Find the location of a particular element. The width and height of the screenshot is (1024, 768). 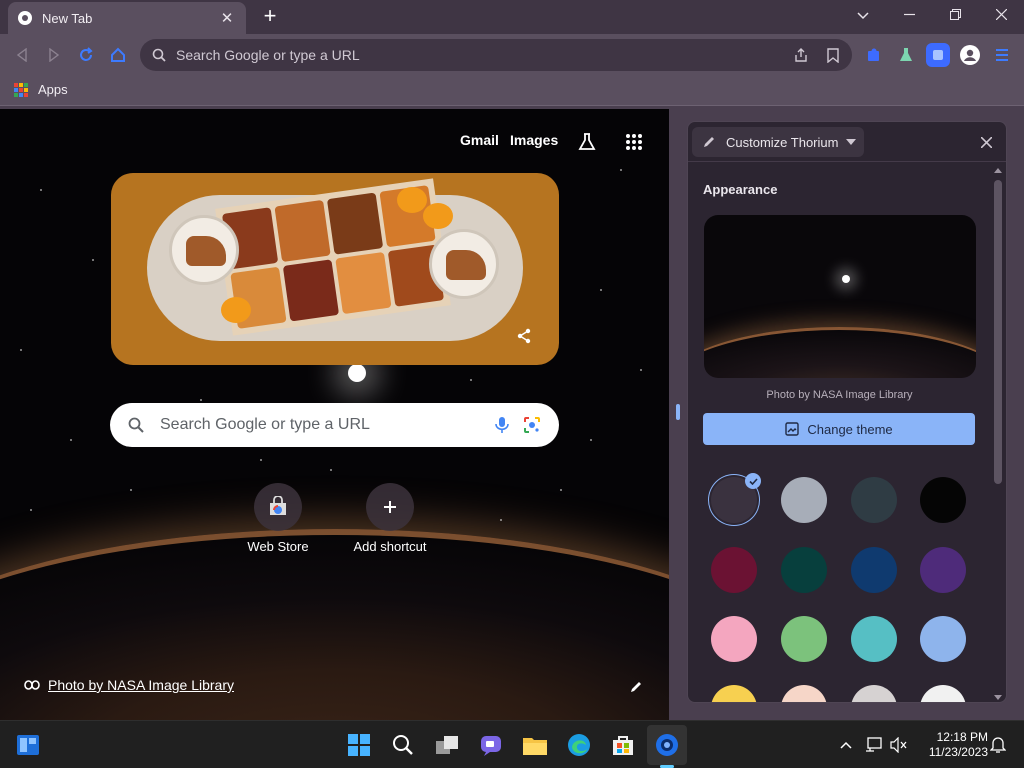

color-swatch-navy is located at coordinates (874, 570).